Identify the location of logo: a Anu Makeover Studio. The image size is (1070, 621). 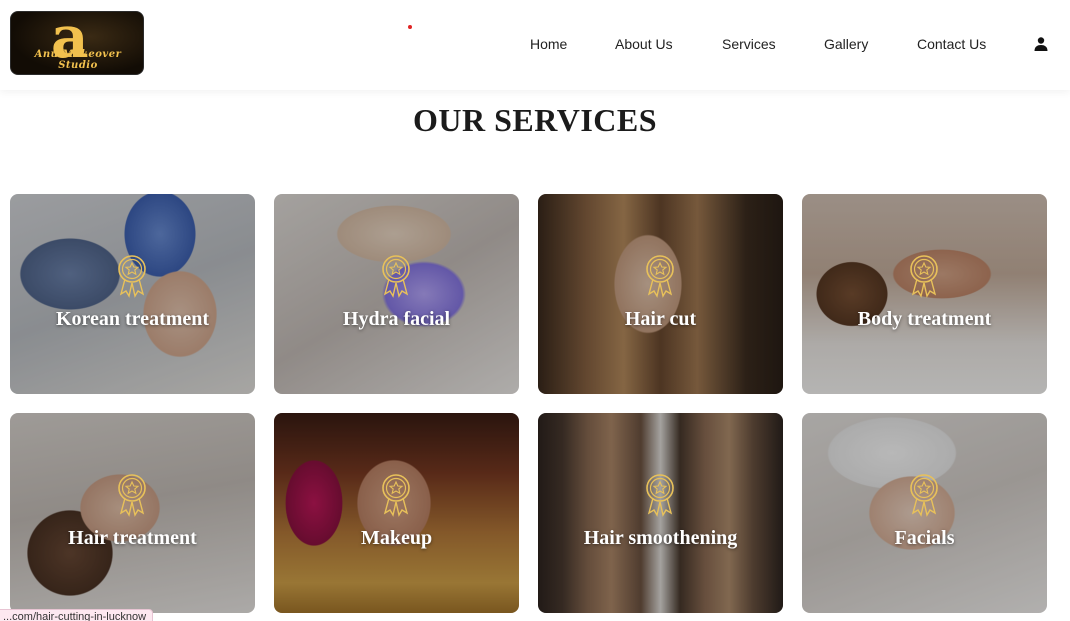
(77, 43).